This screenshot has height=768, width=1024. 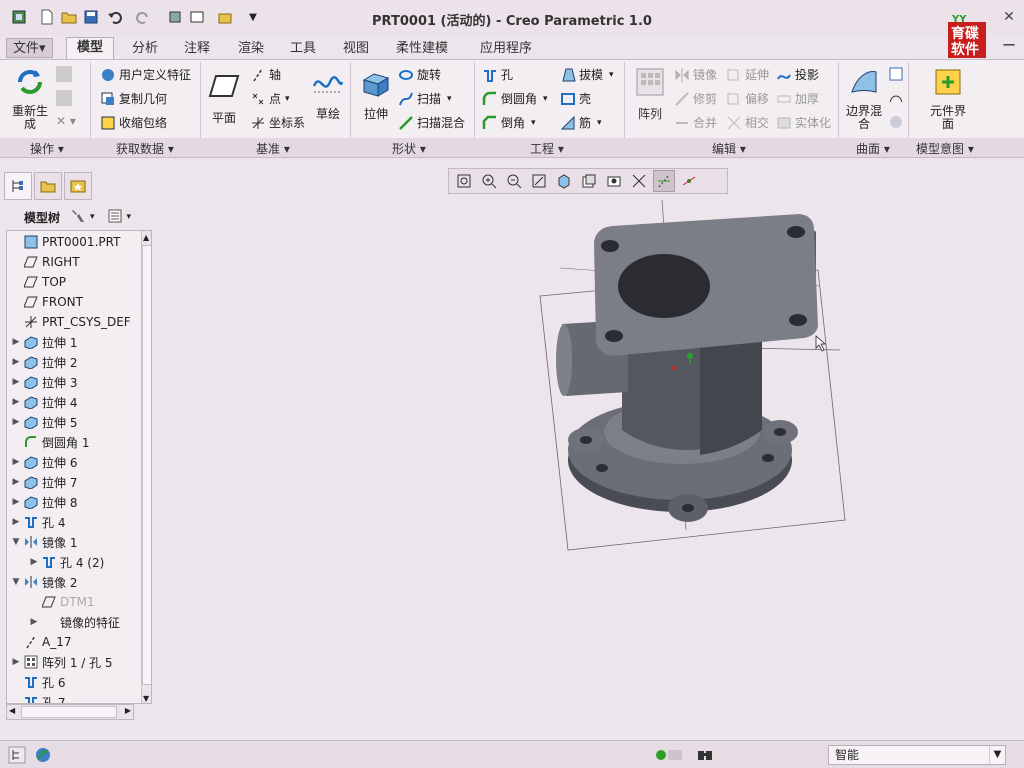 What do you see at coordinates (128, 710) in the screenshot?
I see `scroll-right-icon: ▶` at bounding box center [128, 710].